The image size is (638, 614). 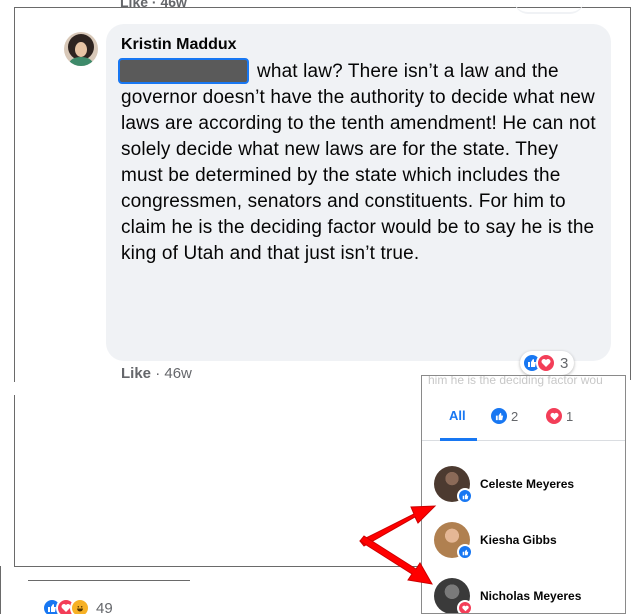 What do you see at coordinates (81, 49) in the screenshot?
I see `commenter-avatar` at bounding box center [81, 49].